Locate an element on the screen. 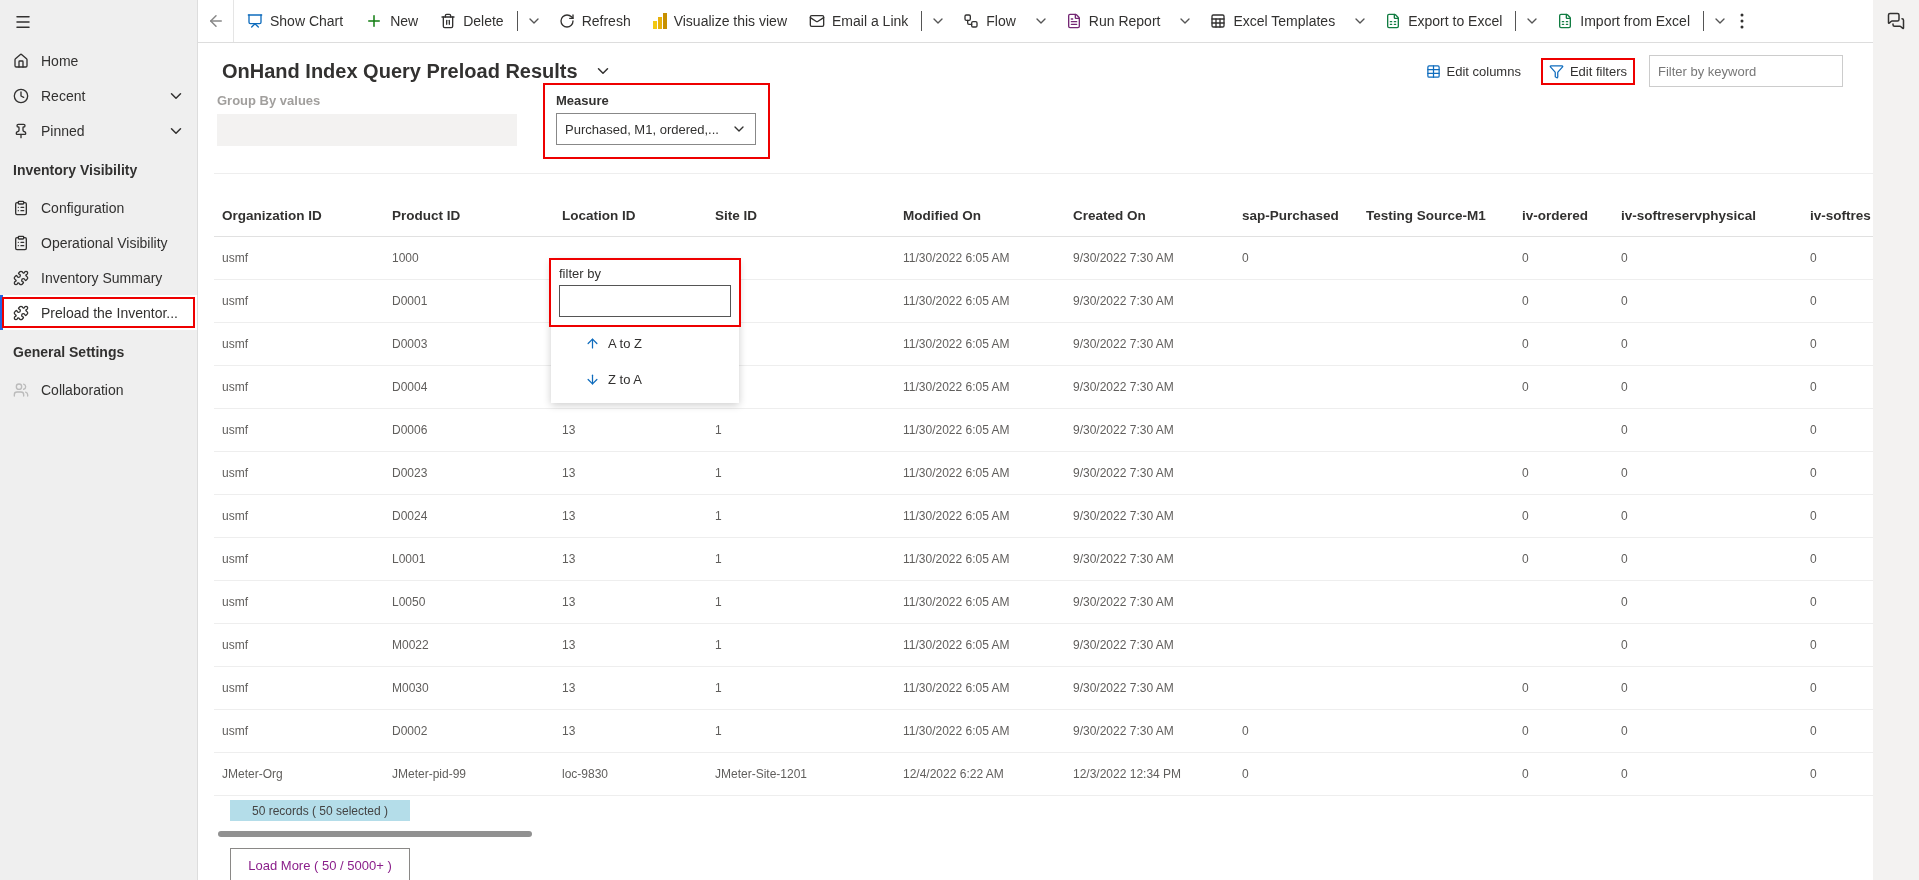  column-header: Location ID is located at coordinates (630, 215).